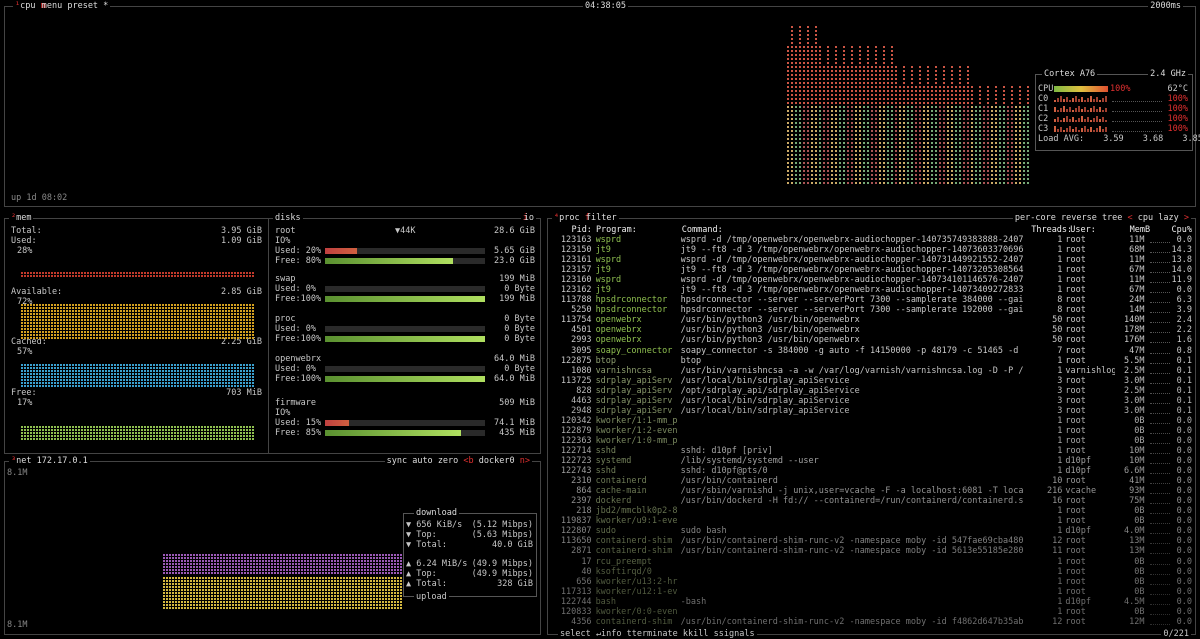 The image size is (1200, 639). What do you see at coordinates (288, 218) in the screenshot?
I see `disks-title: disks` at bounding box center [288, 218].